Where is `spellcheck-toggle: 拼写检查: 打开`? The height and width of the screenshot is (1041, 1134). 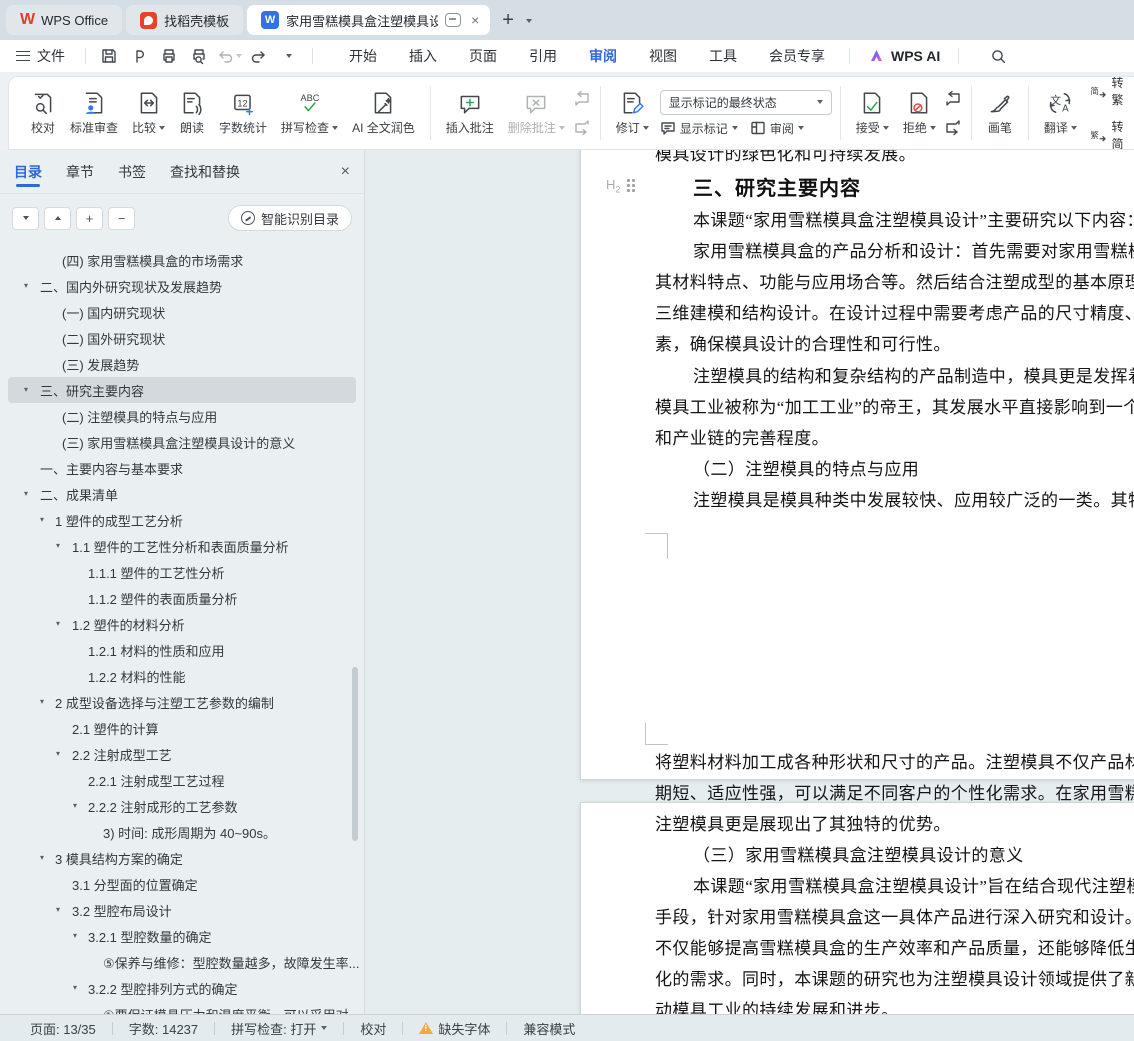
spellcheck-toggle: 拼写检查: 打开 is located at coordinates (279, 1028).